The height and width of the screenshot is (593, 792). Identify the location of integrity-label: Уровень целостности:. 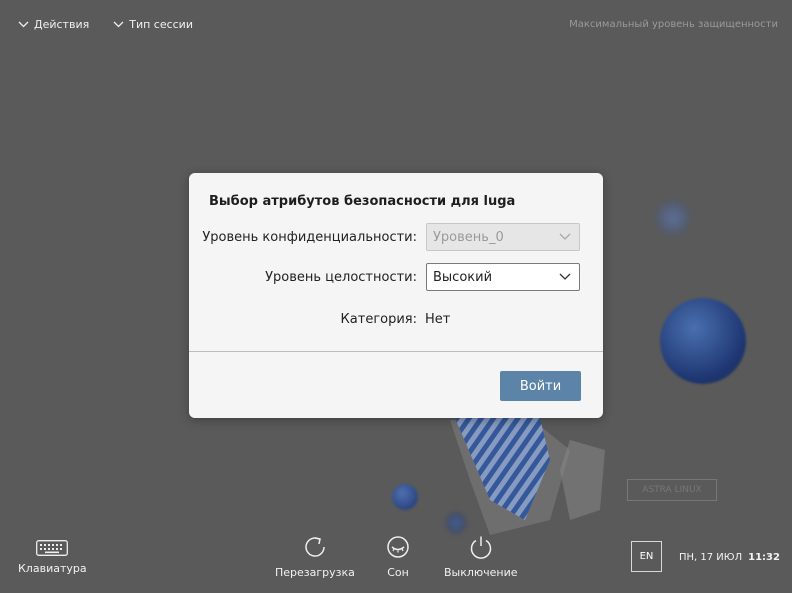
(341, 277).